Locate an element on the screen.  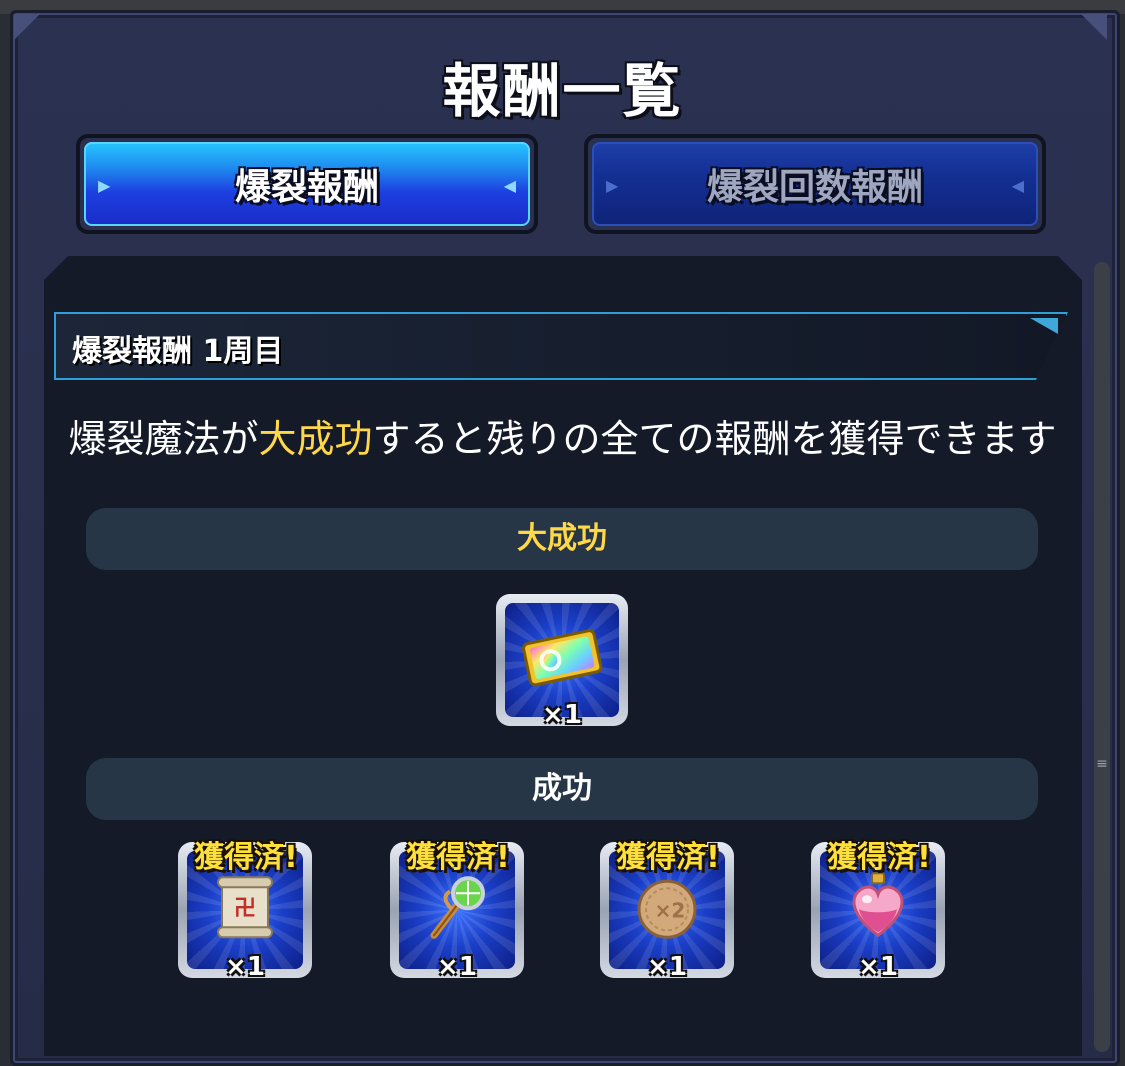
svg-text: ×2 is located at coordinates (670, 910).